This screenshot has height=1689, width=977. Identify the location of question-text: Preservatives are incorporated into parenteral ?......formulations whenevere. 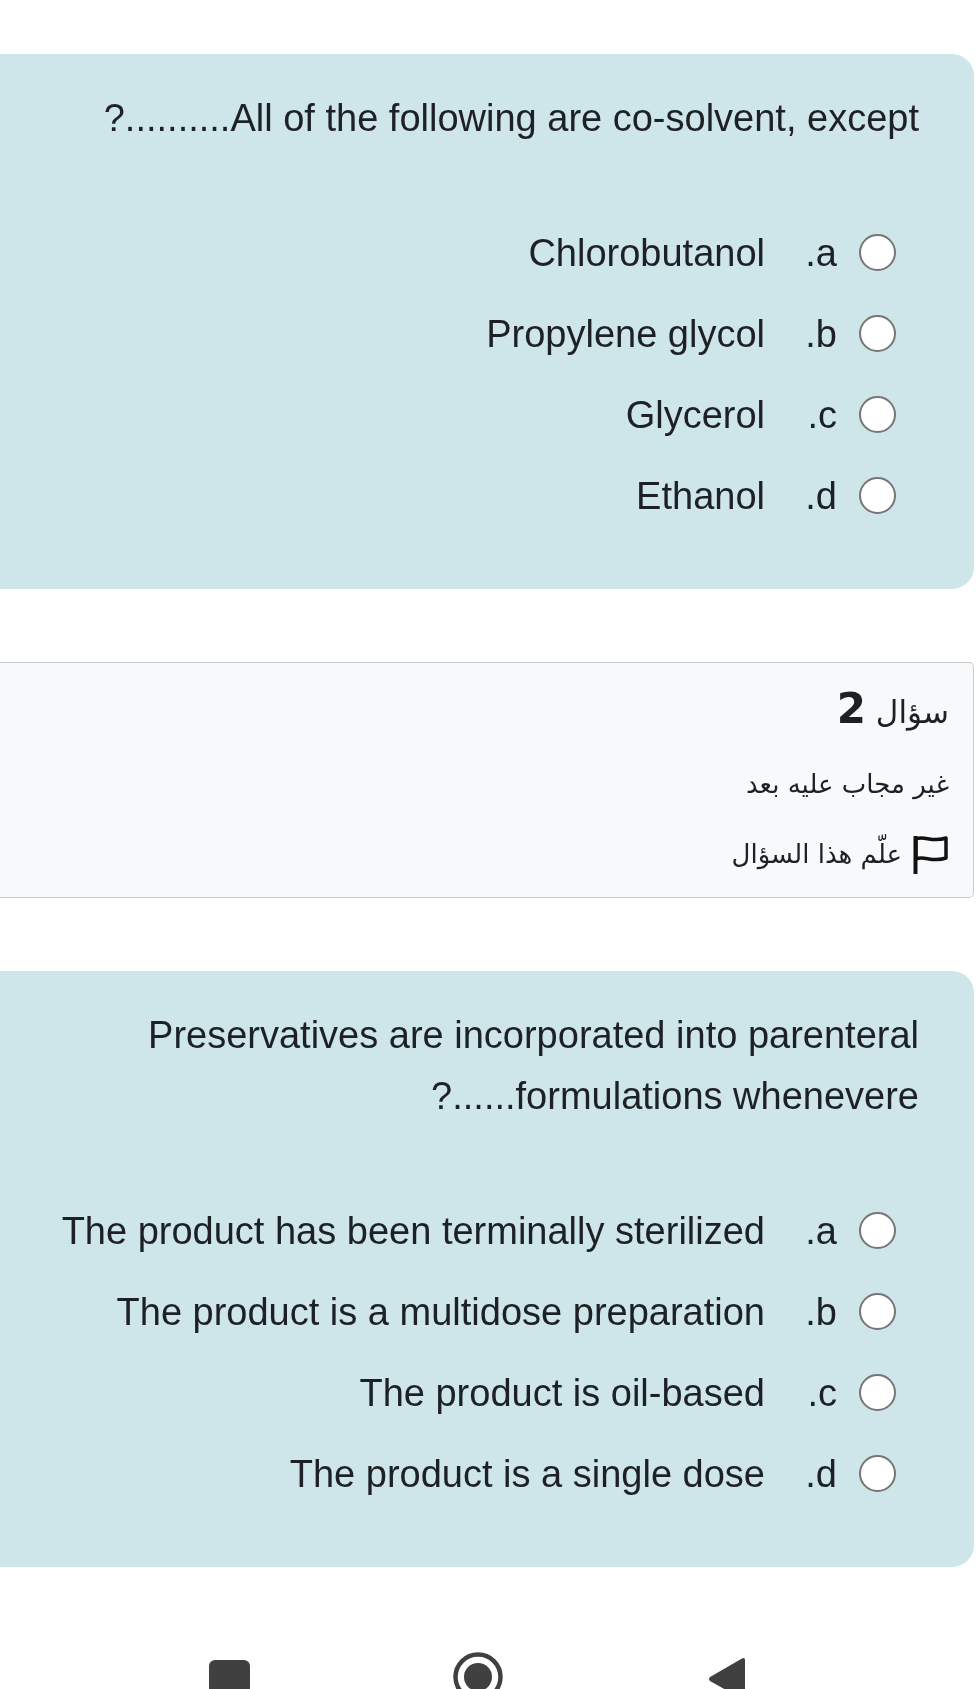
(533, 1066).